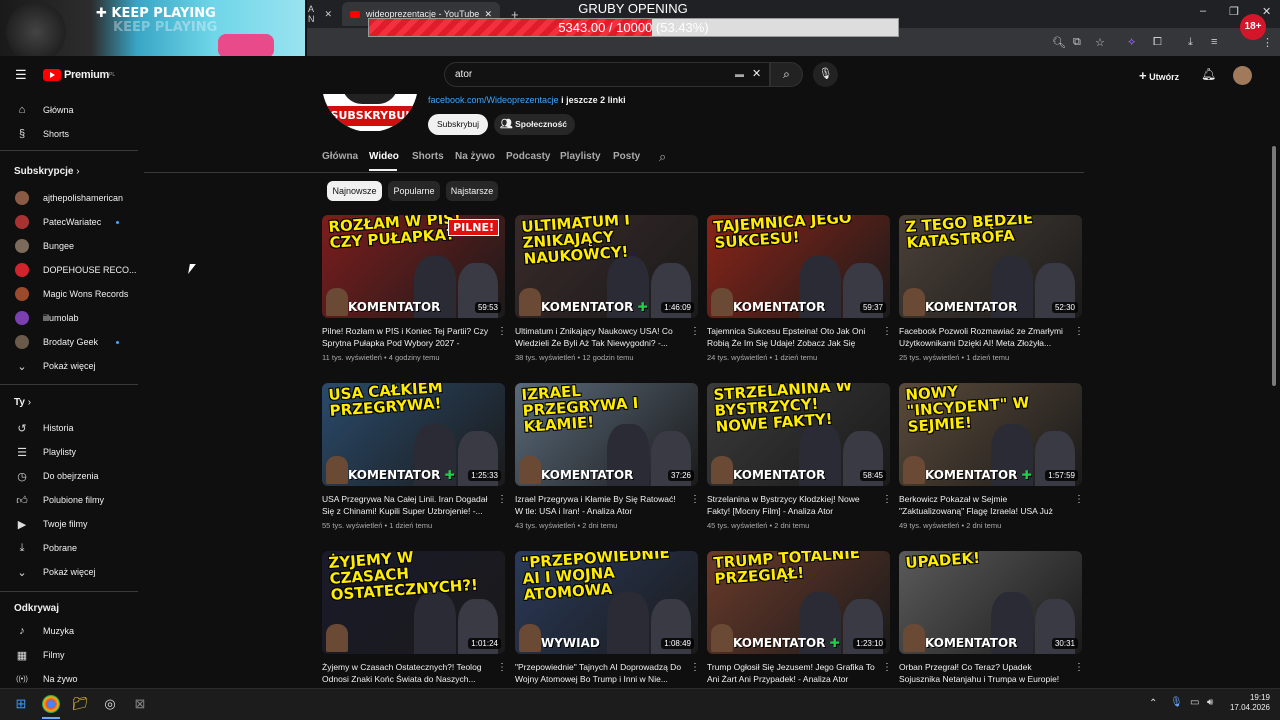  I want to click on sidebar-item-playlists: ☰ Playlisty, so click(70, 452).